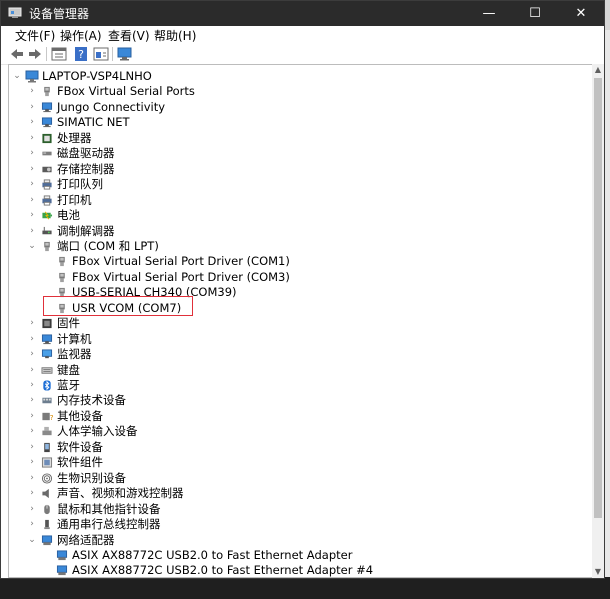 This screenshot has width=610, height=599. Describe the element at coordinates (81, 54) in the screenshot. I see `help-icon: ?` at that location.